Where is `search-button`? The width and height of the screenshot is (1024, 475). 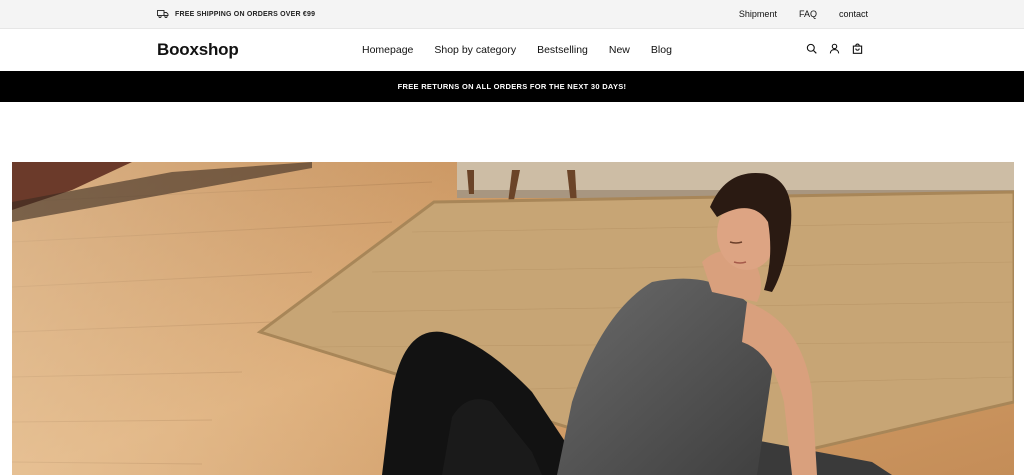
search-button is located at coordinates (811, 48).